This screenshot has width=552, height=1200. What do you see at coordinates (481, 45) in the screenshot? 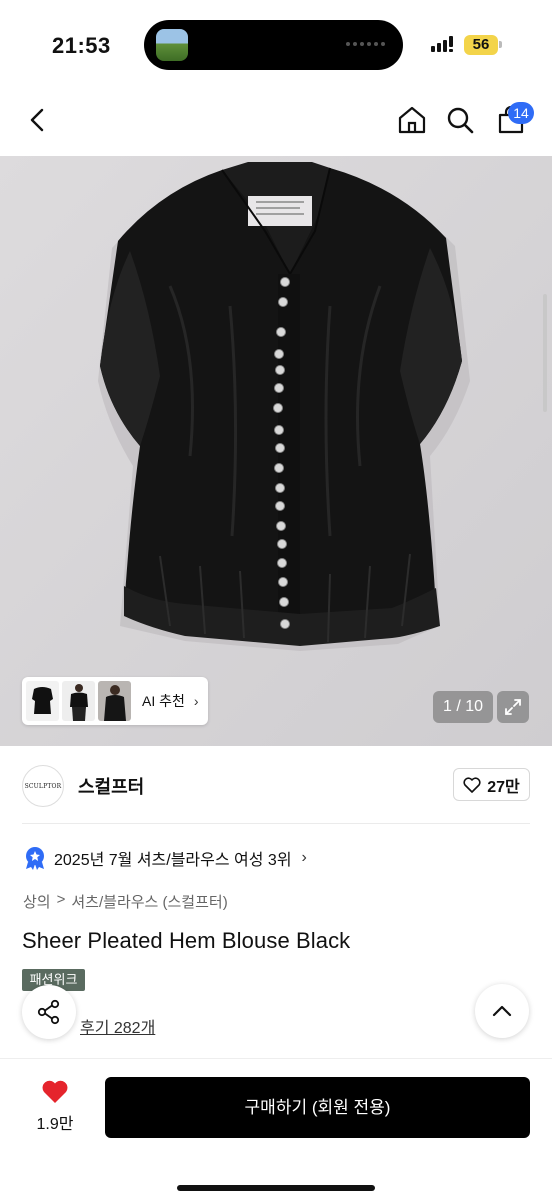
I see `battery-icon: 56` at bounding box center [481, 45].